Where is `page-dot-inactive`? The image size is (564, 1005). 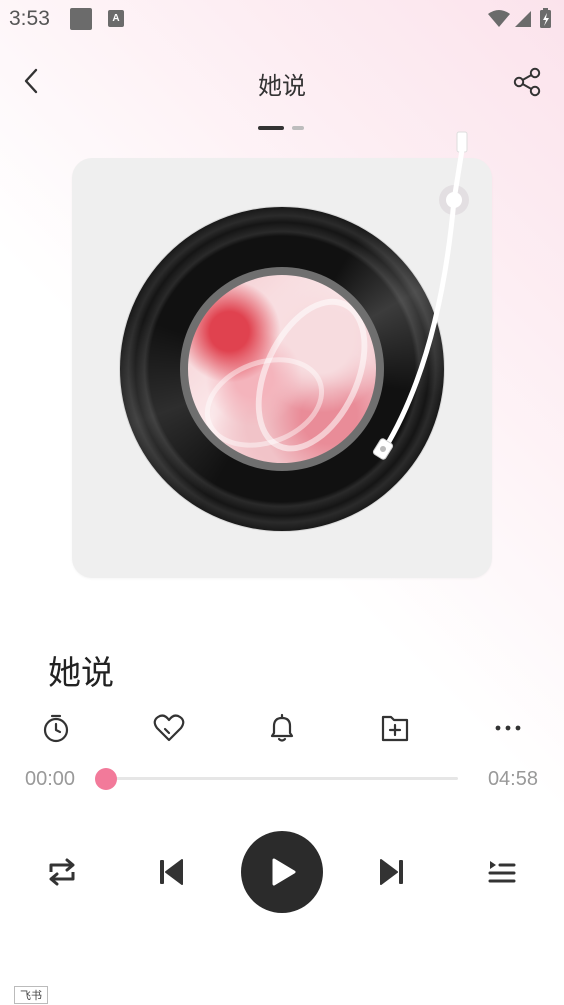 page-dot-inactive is located at coordinates (298, 128).